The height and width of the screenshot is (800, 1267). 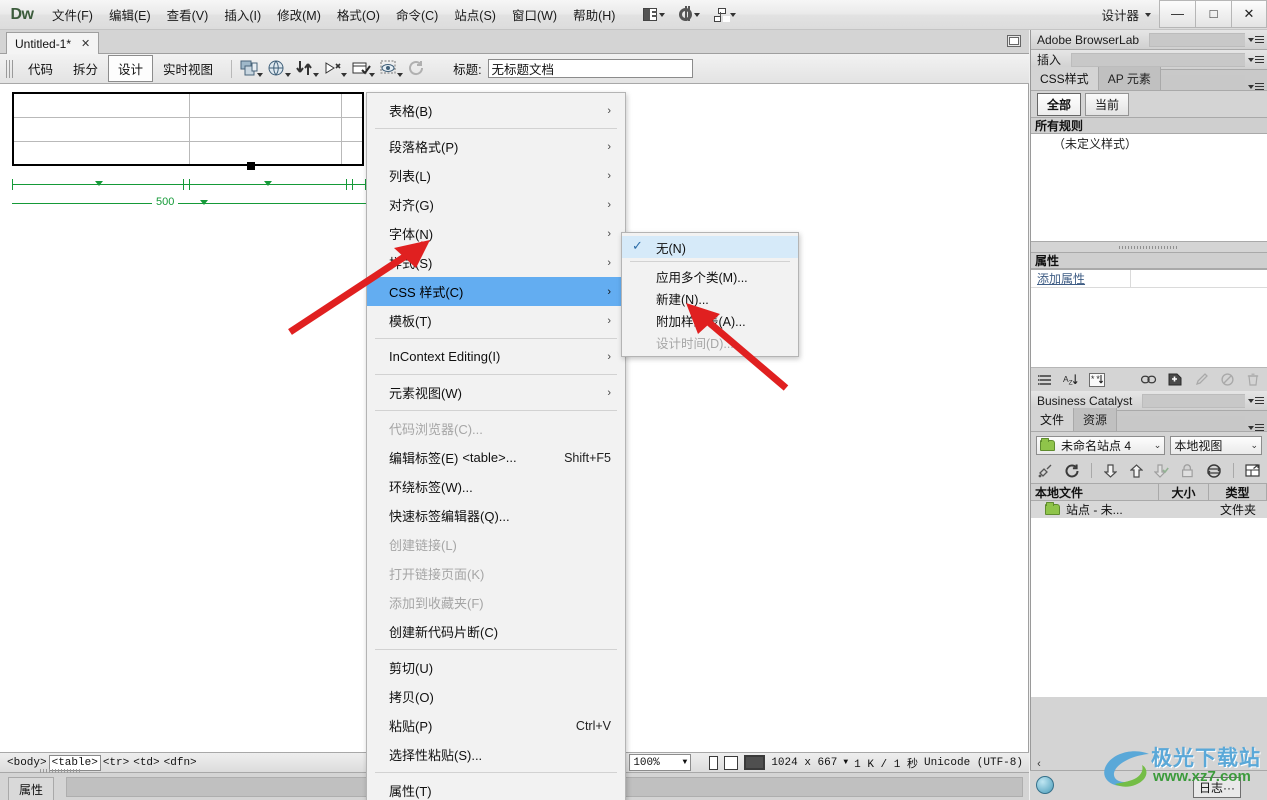 I want to click on site-management-button, so click(x=725, y=15).